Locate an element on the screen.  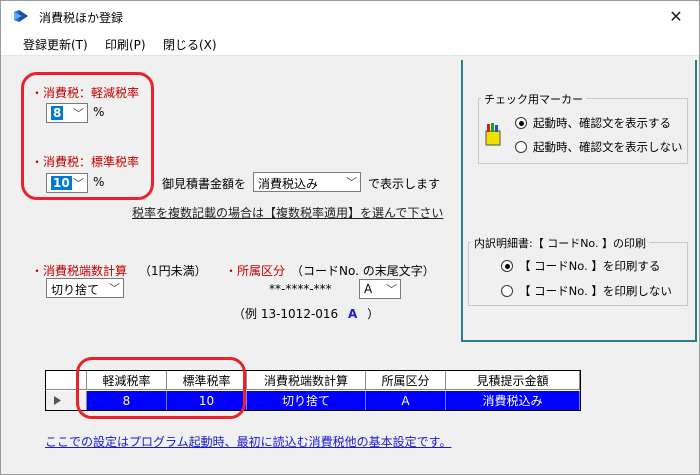
standard-rate-value: 10 is located at coordinates (61, 183).